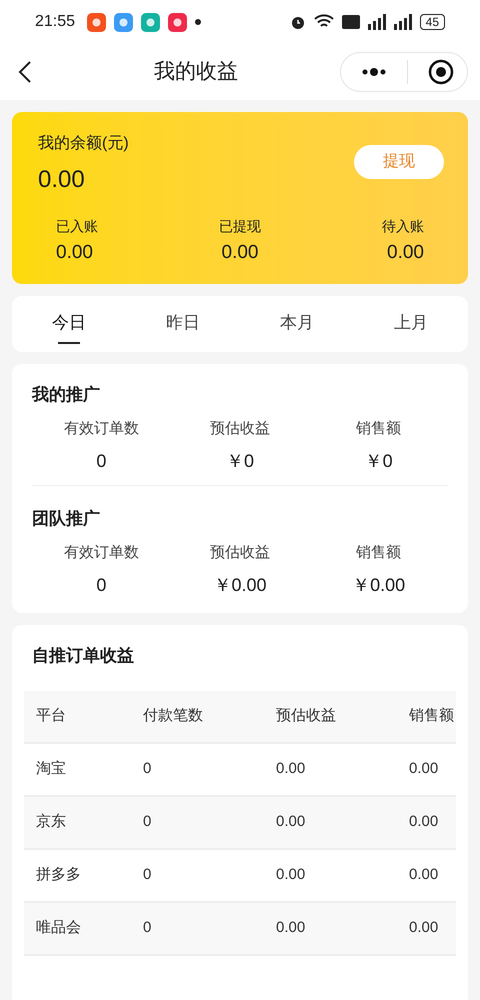 The height and width of the screenshot is (1000, 480). Describe the element at coordinates (66, 519) in the screenshot. I see `section-title: 团队推广` at that location.